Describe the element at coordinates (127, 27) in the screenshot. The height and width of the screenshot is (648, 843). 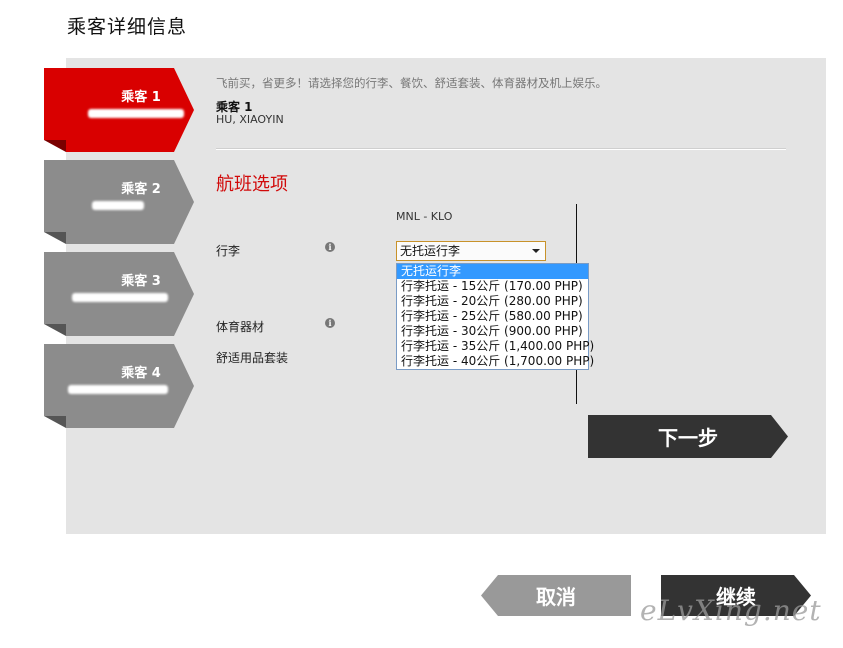
I see `page-title: 乘客详细信息` at that location.